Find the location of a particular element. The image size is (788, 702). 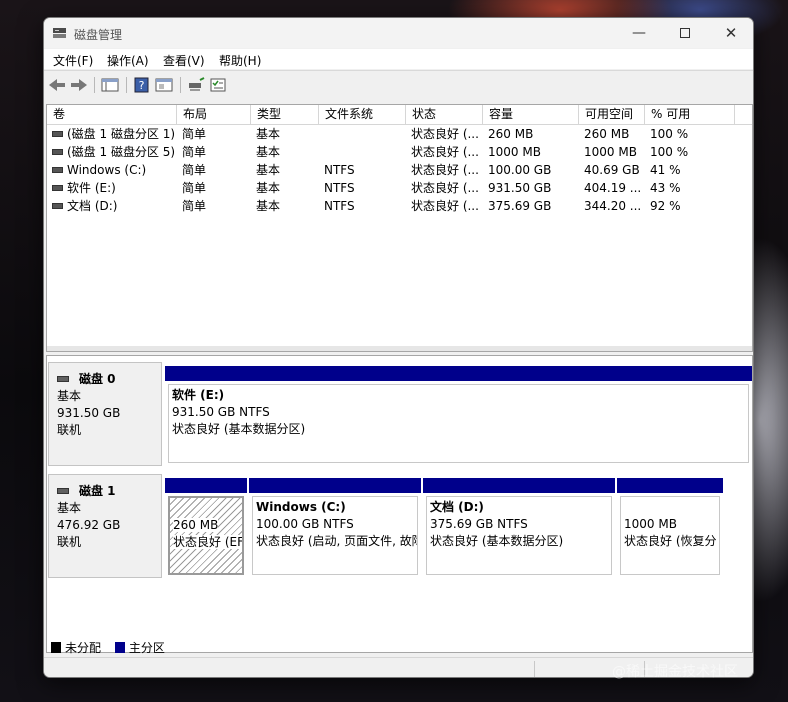

legend-unallocated: 未分配 is located at coordinates (76, 647).